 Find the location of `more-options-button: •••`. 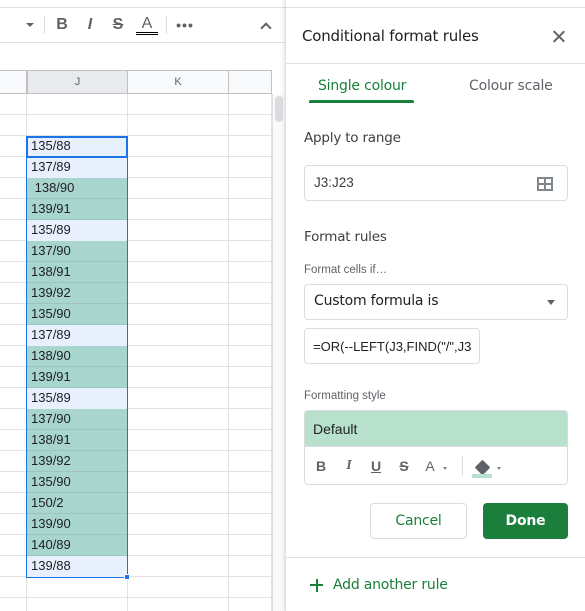

more-options-button: ••• is located at coordinates (185, 25).